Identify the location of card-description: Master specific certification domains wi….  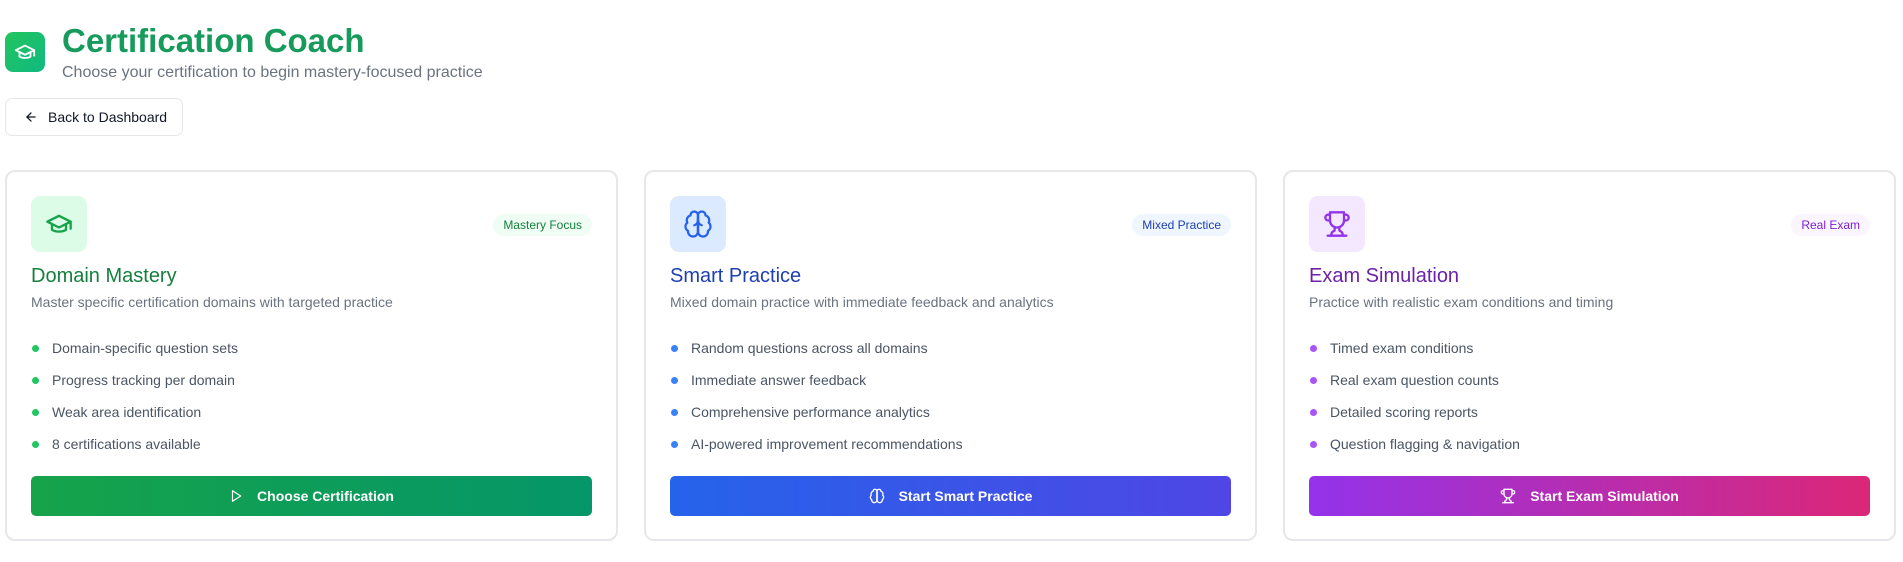
(212, 302).